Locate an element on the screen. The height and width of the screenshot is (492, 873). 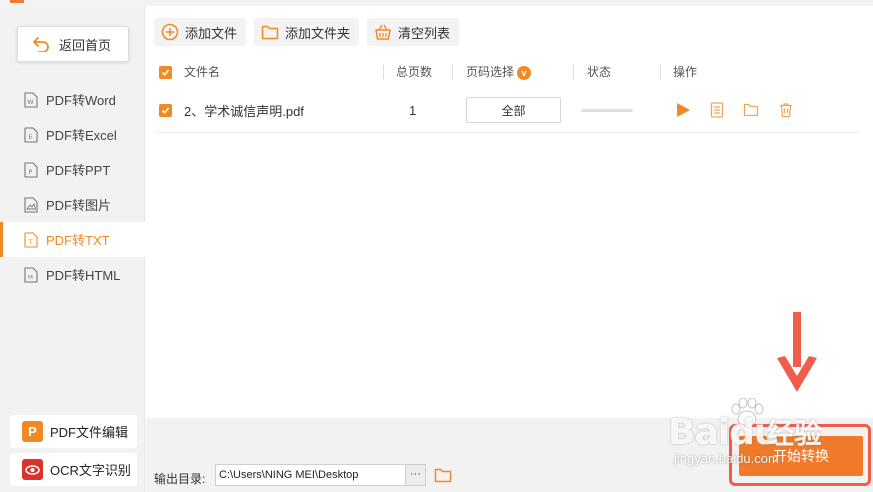
column-page-select: 页码选择 v is located at coordinates (499, 72).